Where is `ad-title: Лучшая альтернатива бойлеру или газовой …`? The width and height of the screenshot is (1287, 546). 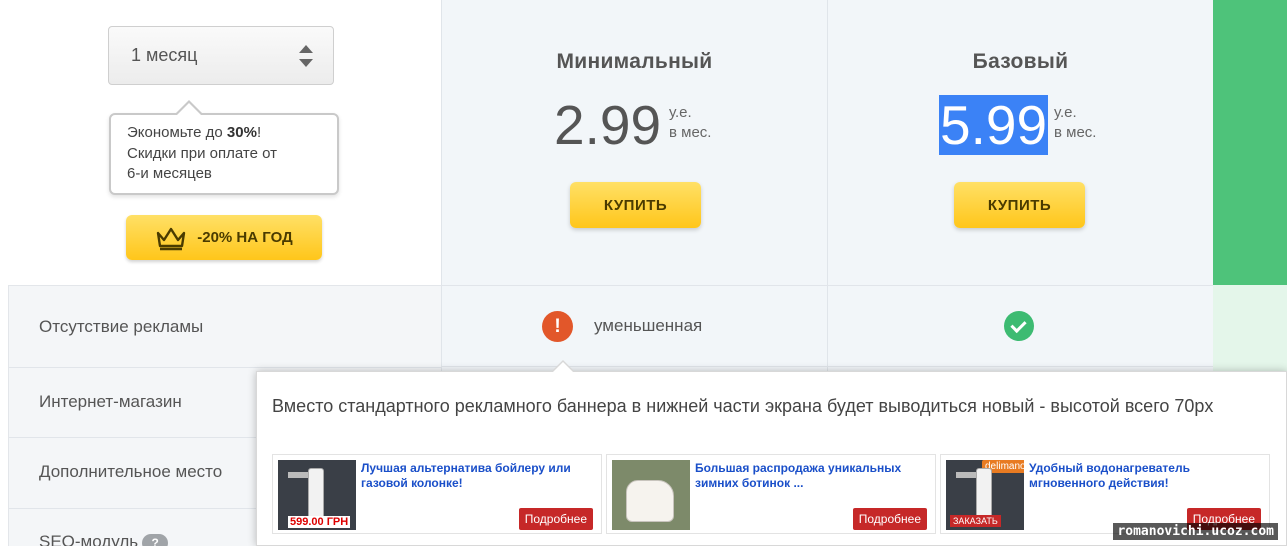 ad-title: Лучшая альтернатива бойлеру или газовой … is located at coordinates (479, 476).